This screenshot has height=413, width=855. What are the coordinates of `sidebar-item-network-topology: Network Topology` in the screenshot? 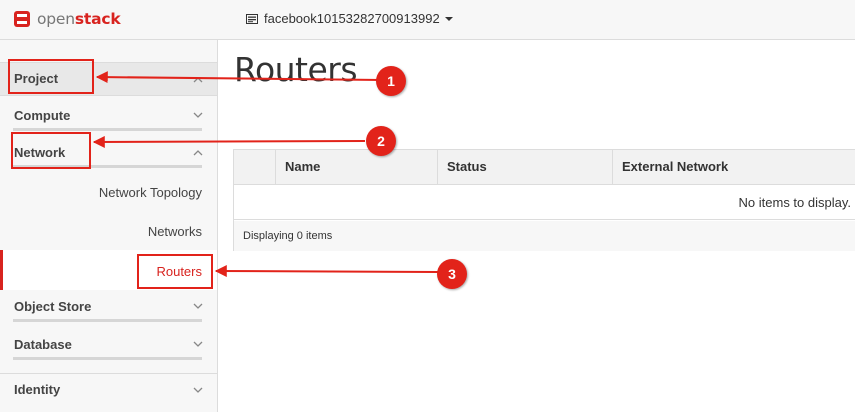 It's located at (150, 192).